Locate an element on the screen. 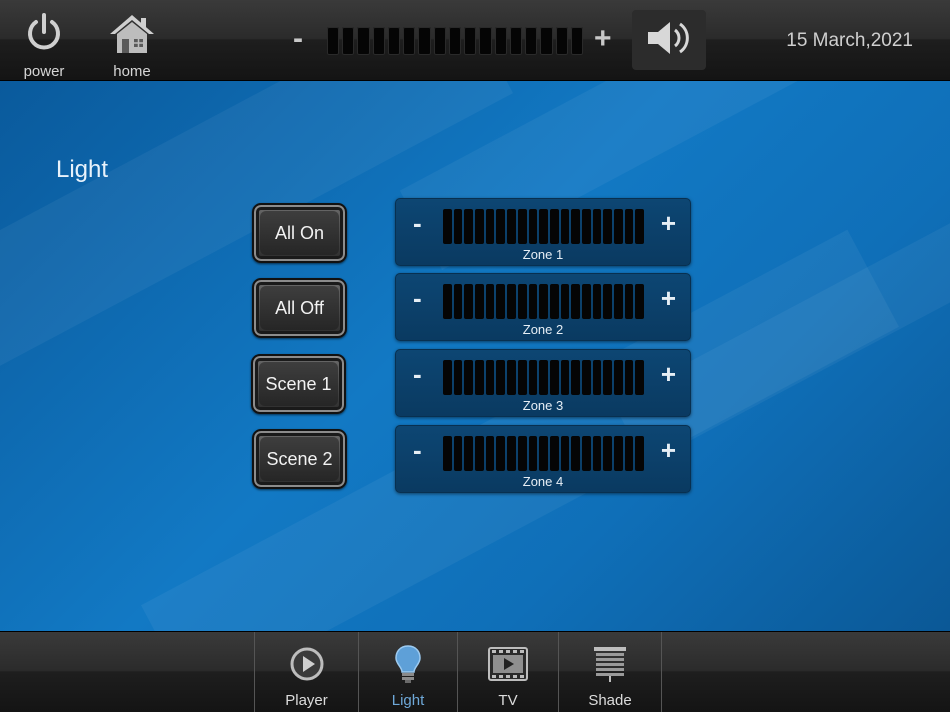 This screenshot has width=950, height=712. zone-1-brighten-button: + is located at coordinates (668, 223).